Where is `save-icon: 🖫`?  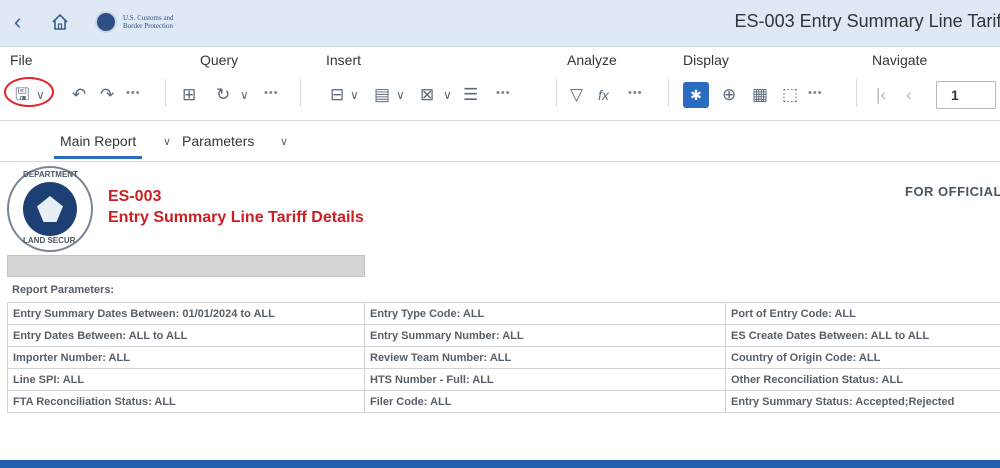 save-icon: 🖫 is located at coordinates (22, 95).